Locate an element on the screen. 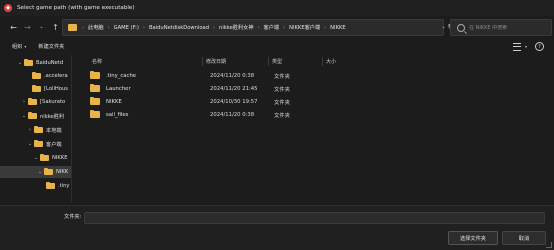 The image size is (554, 250). table-row: Launcher 2024/11/20 21:45 文件夹 is located at coordinates (240, 88).